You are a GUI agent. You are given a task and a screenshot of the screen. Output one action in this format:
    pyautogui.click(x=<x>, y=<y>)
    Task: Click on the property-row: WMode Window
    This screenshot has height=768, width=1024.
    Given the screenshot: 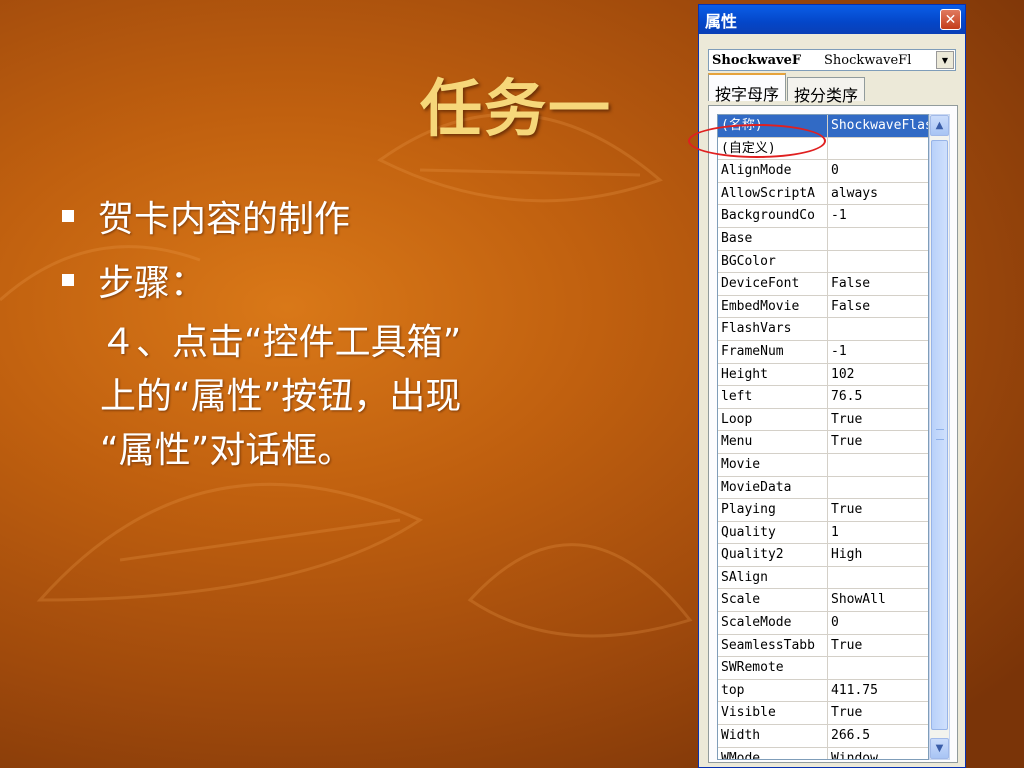 What is the action you would take?
    pyautogui.click(x=823, y=753)
    